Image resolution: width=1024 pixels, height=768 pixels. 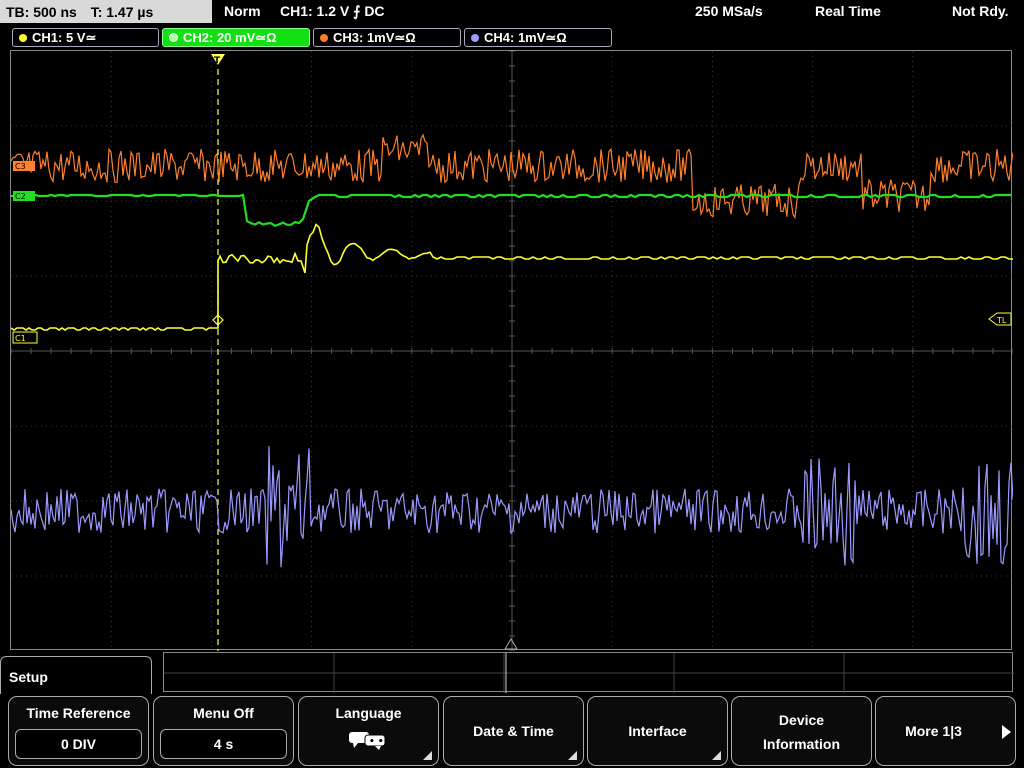 I want to click on device-information-label-1: Device, so click(x=801, y=720).